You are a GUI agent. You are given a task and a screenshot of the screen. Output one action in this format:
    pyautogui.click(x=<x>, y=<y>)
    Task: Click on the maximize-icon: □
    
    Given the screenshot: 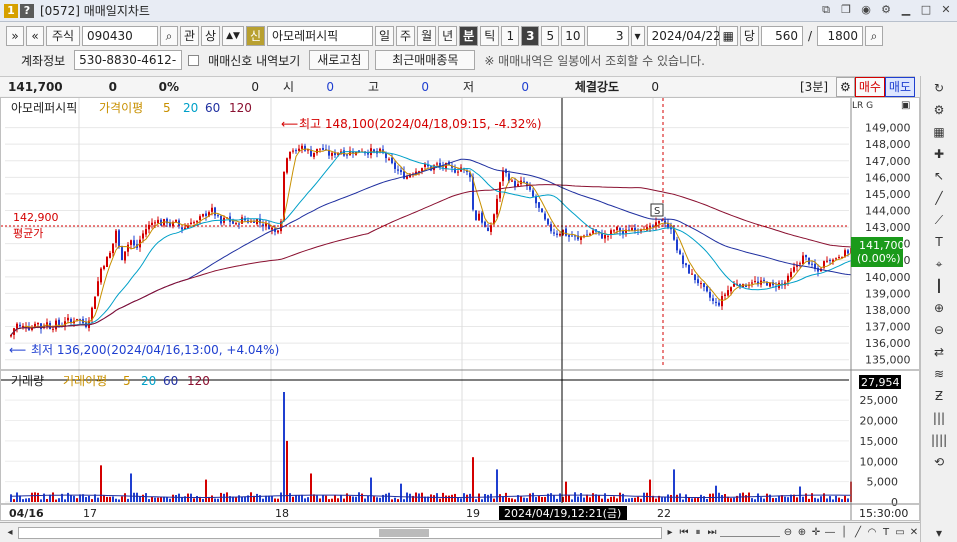 What is the action you would take?
    pyautogui.click(x=926, y=10)
    